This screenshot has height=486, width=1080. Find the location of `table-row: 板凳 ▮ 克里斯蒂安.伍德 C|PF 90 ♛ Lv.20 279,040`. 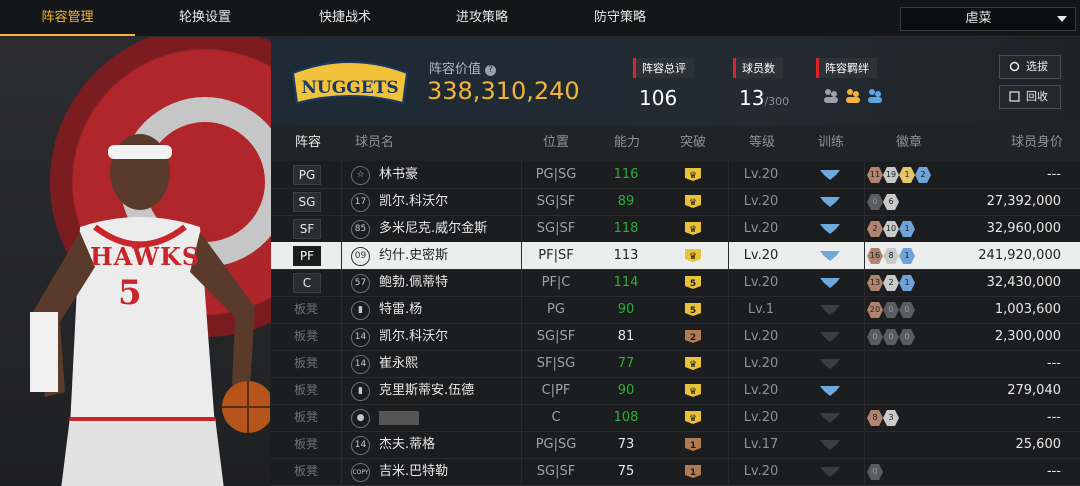

table-row: 板凳 ▮ 克里斯蒂安.伍德 C|PF 90 ♛ Lv.20 279,040 is located at coordinates (675, 391).